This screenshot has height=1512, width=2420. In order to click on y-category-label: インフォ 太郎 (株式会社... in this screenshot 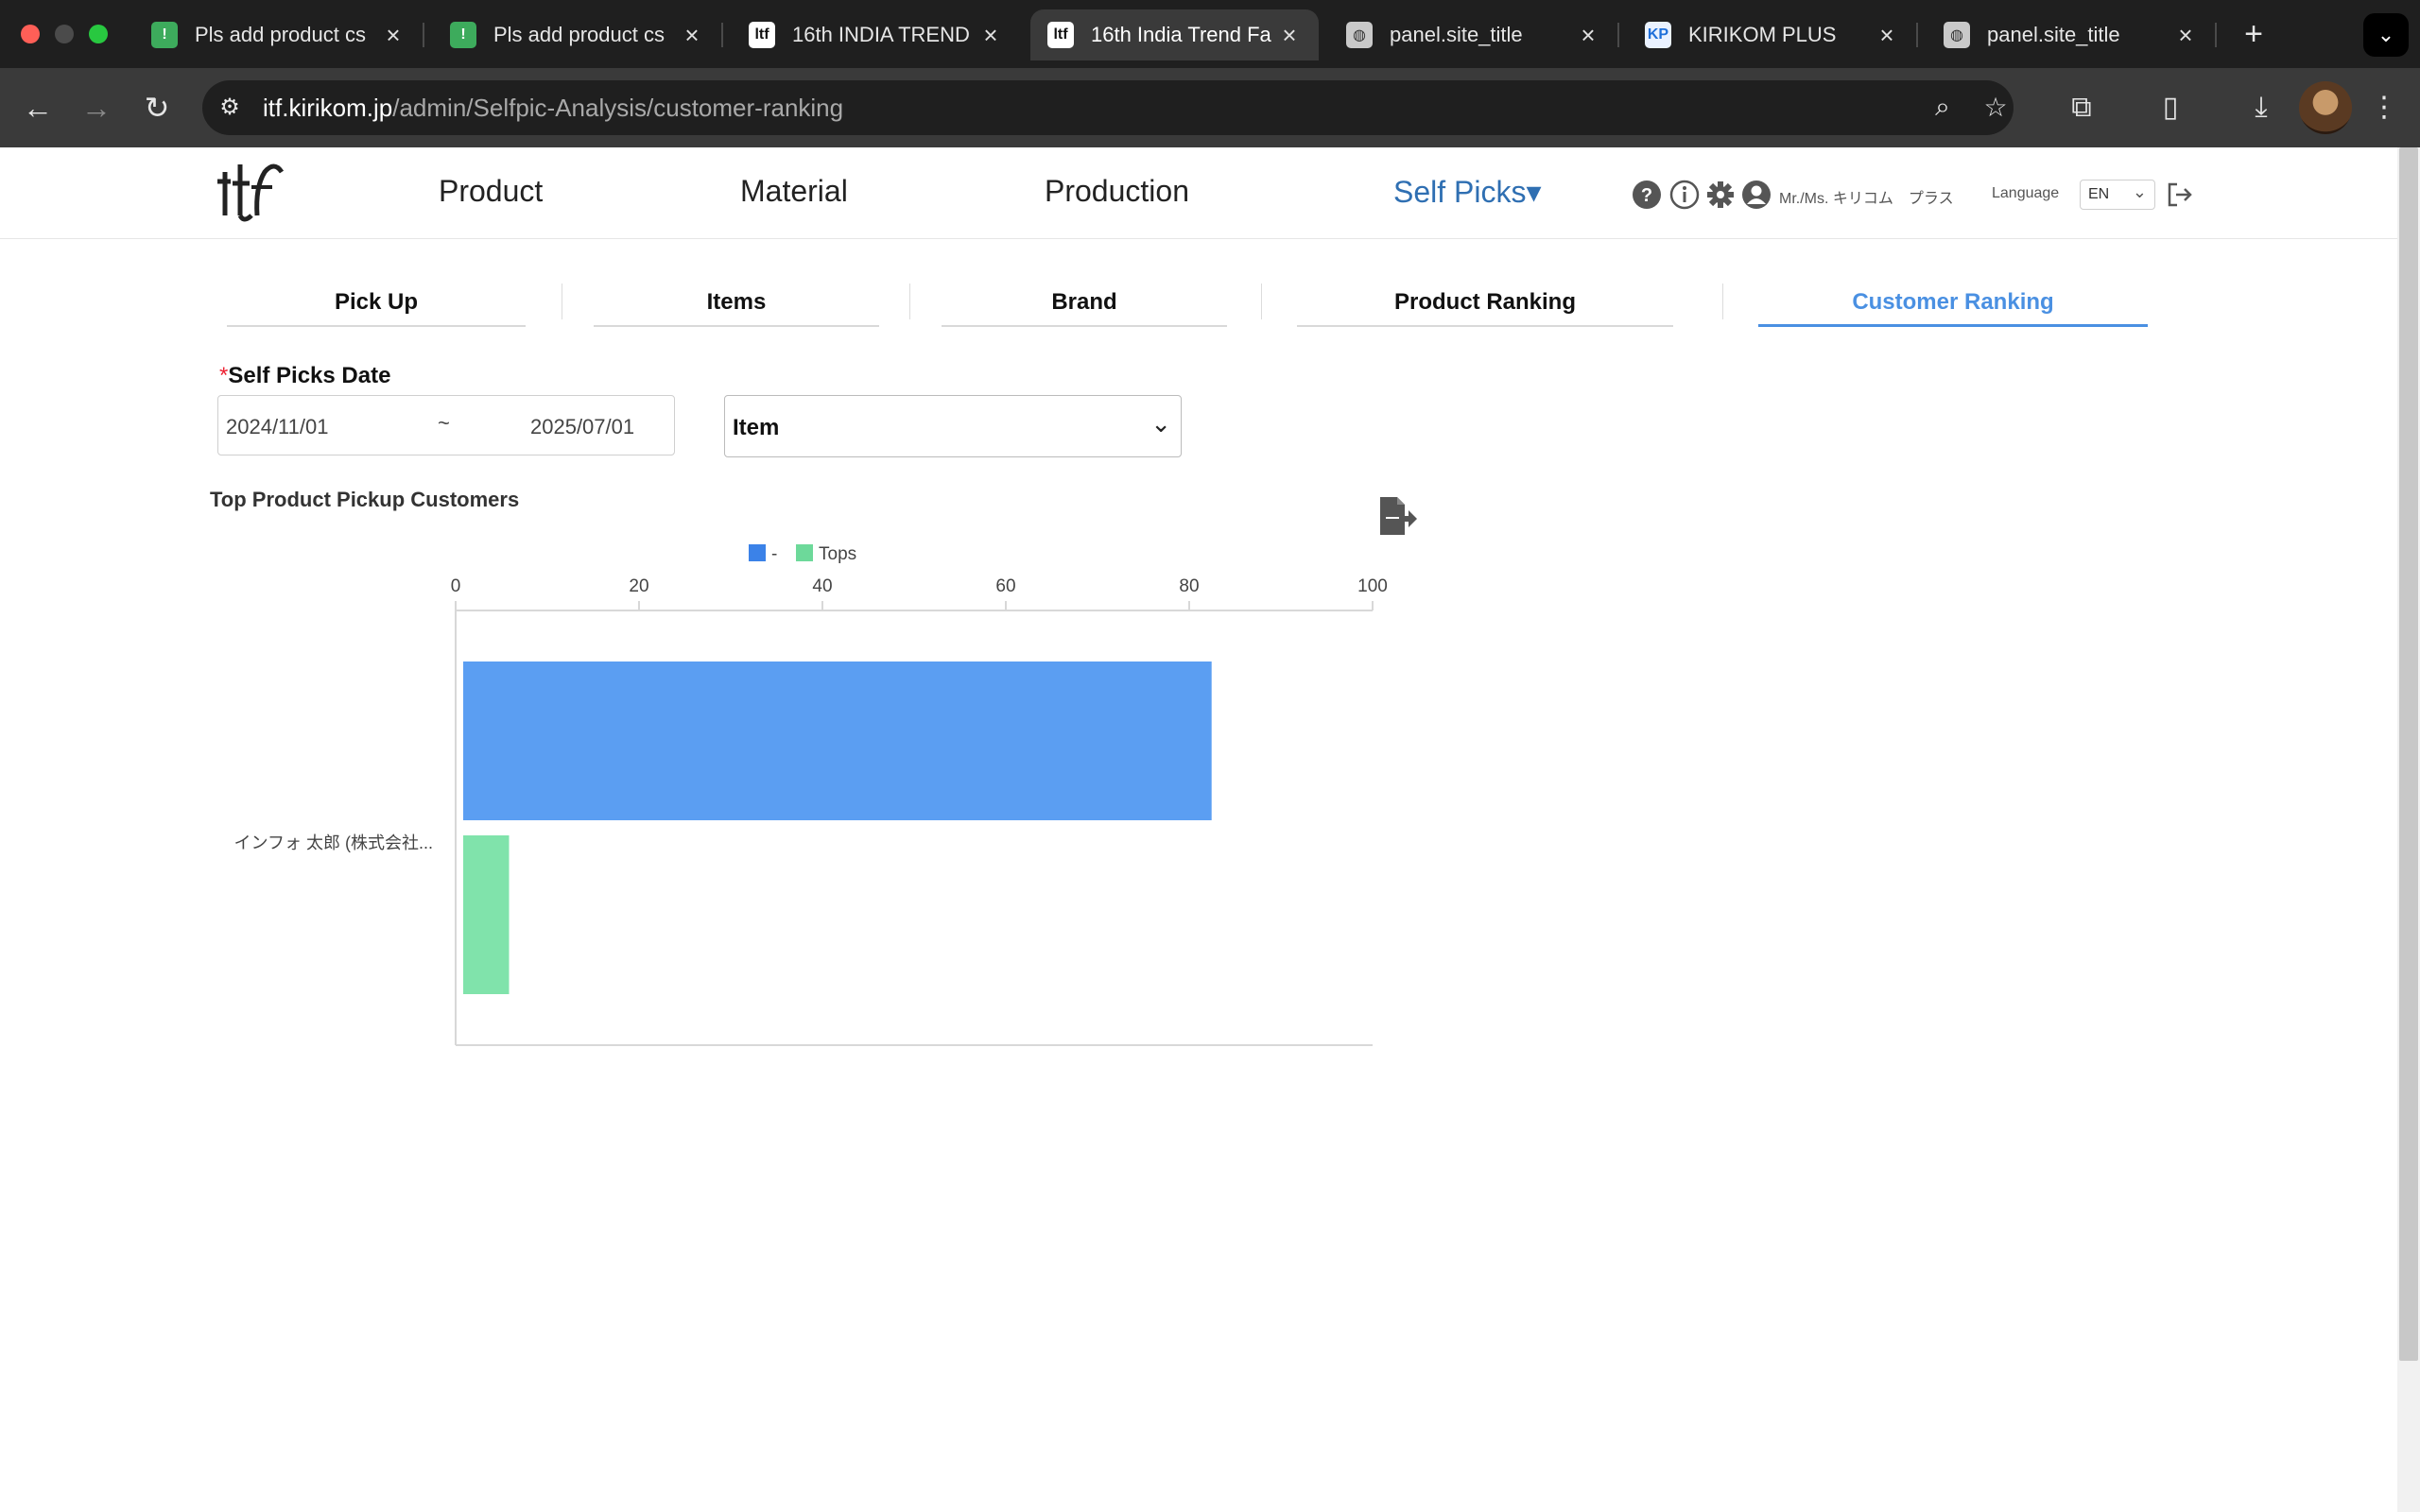, I will do `click(334, 842)`.